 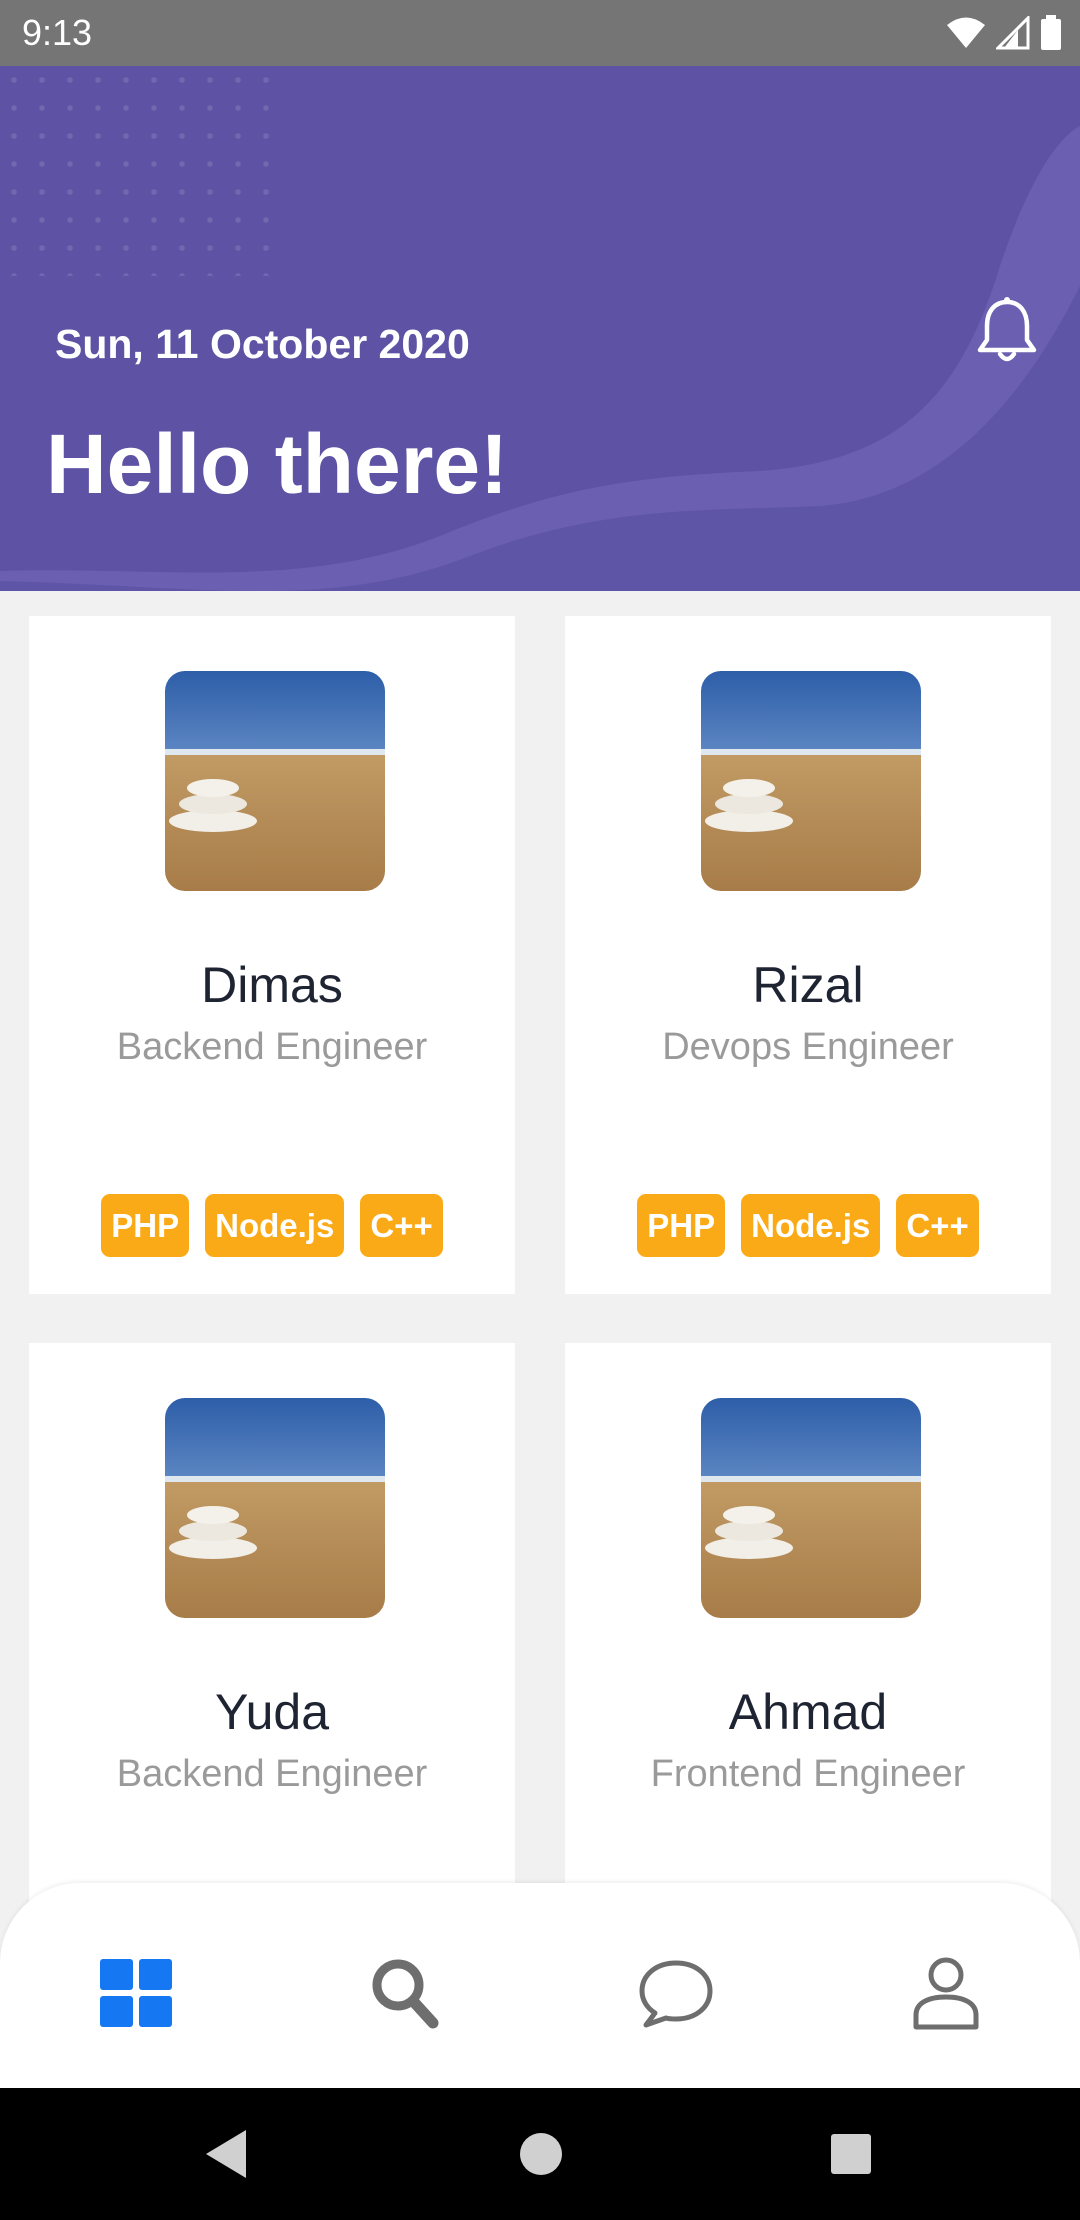 I want to click on profile-icon, so click(x=946, y=1993).